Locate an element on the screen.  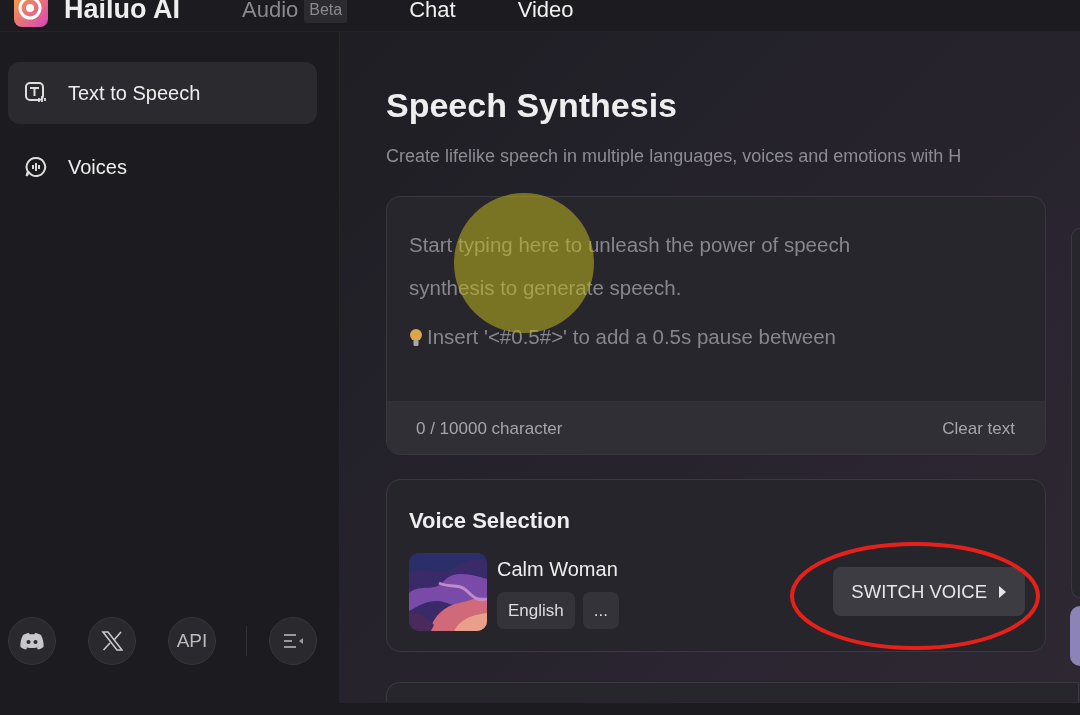
nav-tab: Audio is located at coordinates (270, 13).